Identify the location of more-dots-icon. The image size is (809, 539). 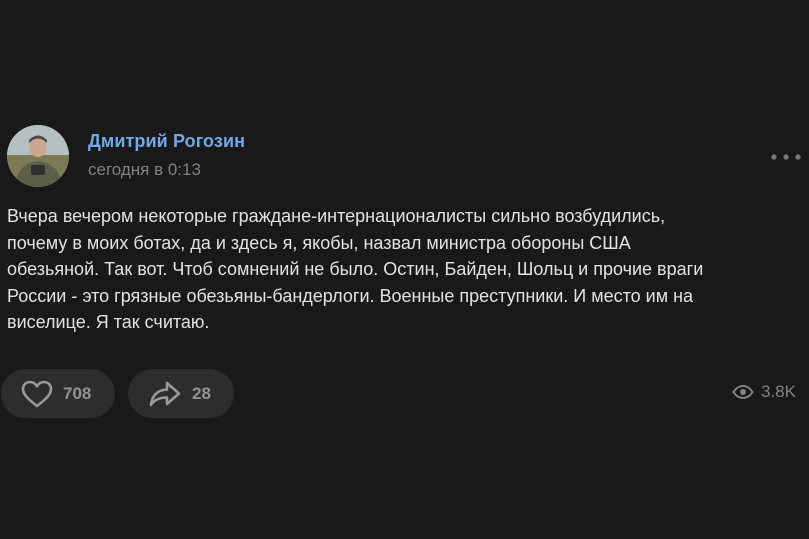
(786, 157).